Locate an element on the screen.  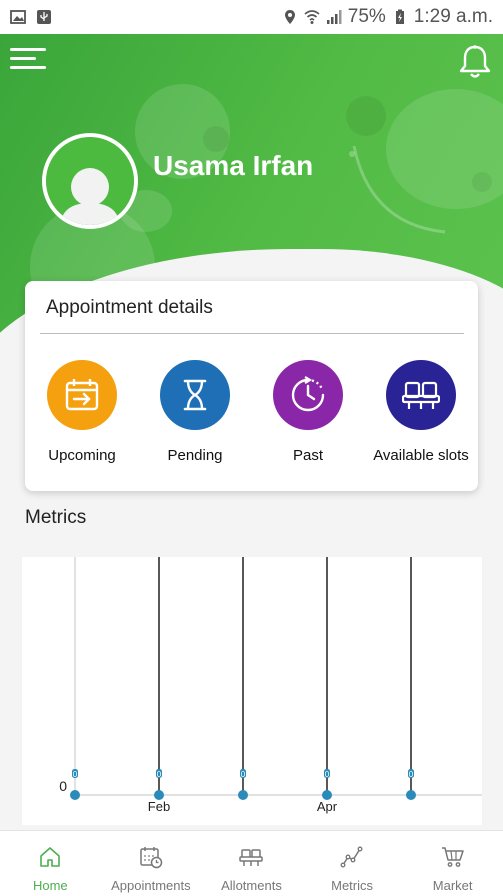
nav-appointments-label: Appointments is located at coordinates (151, 885).